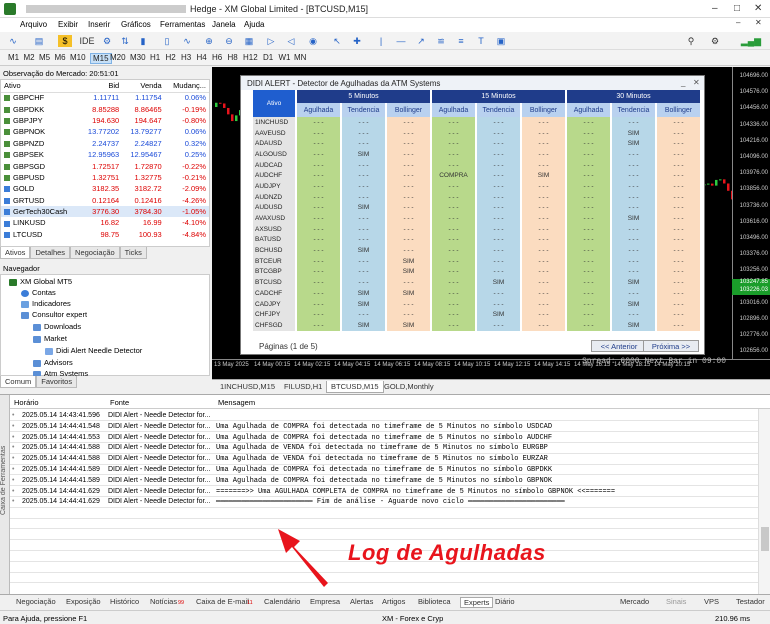 The image size is (770, 624). I want to click on timeframe-m6: M6, so click(60, 57).